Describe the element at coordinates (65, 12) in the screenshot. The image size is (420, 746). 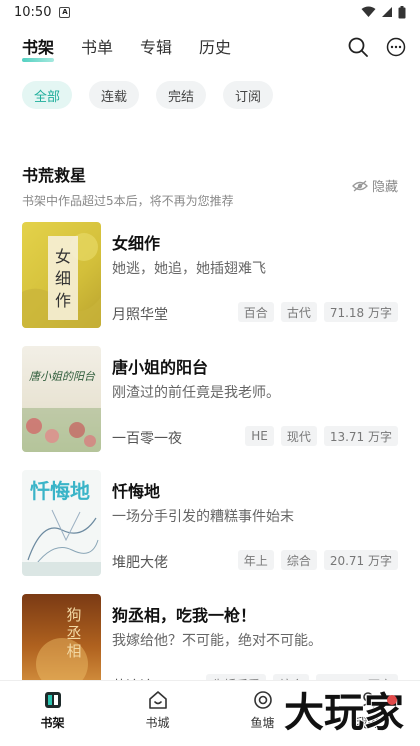
I see `sim-icon: A` at that location.